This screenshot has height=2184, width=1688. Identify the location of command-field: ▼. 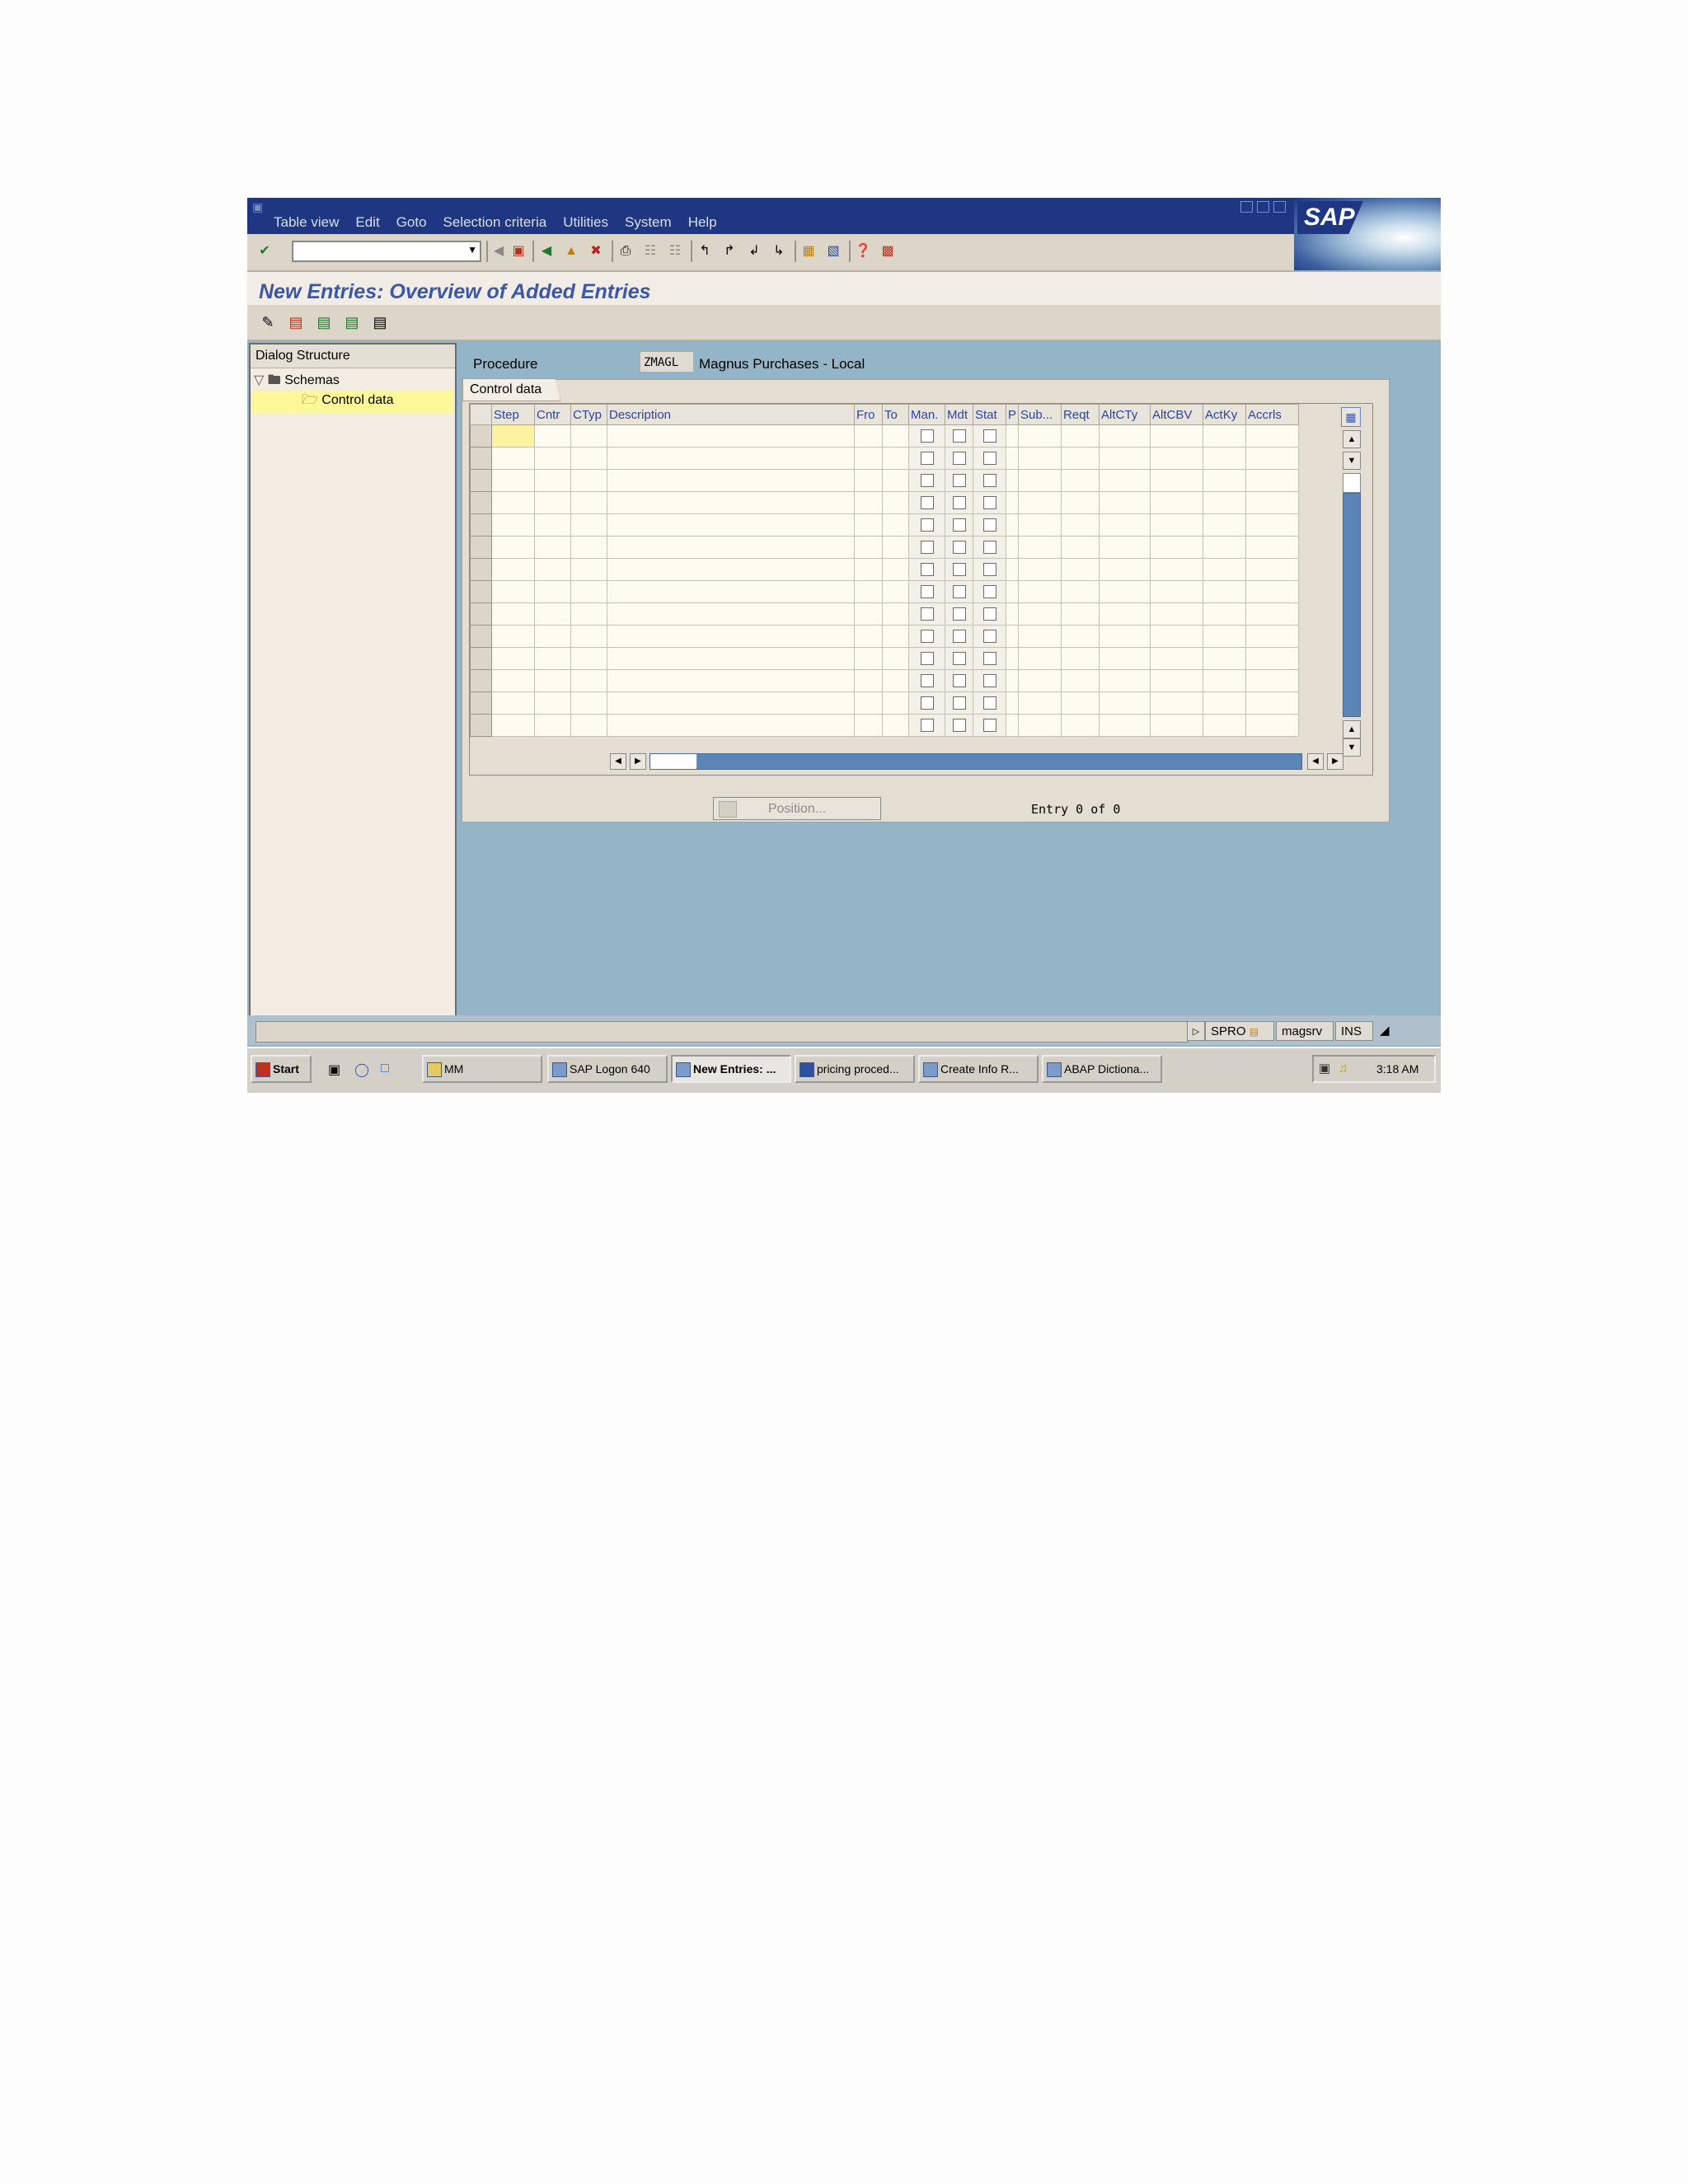
(386, 251).